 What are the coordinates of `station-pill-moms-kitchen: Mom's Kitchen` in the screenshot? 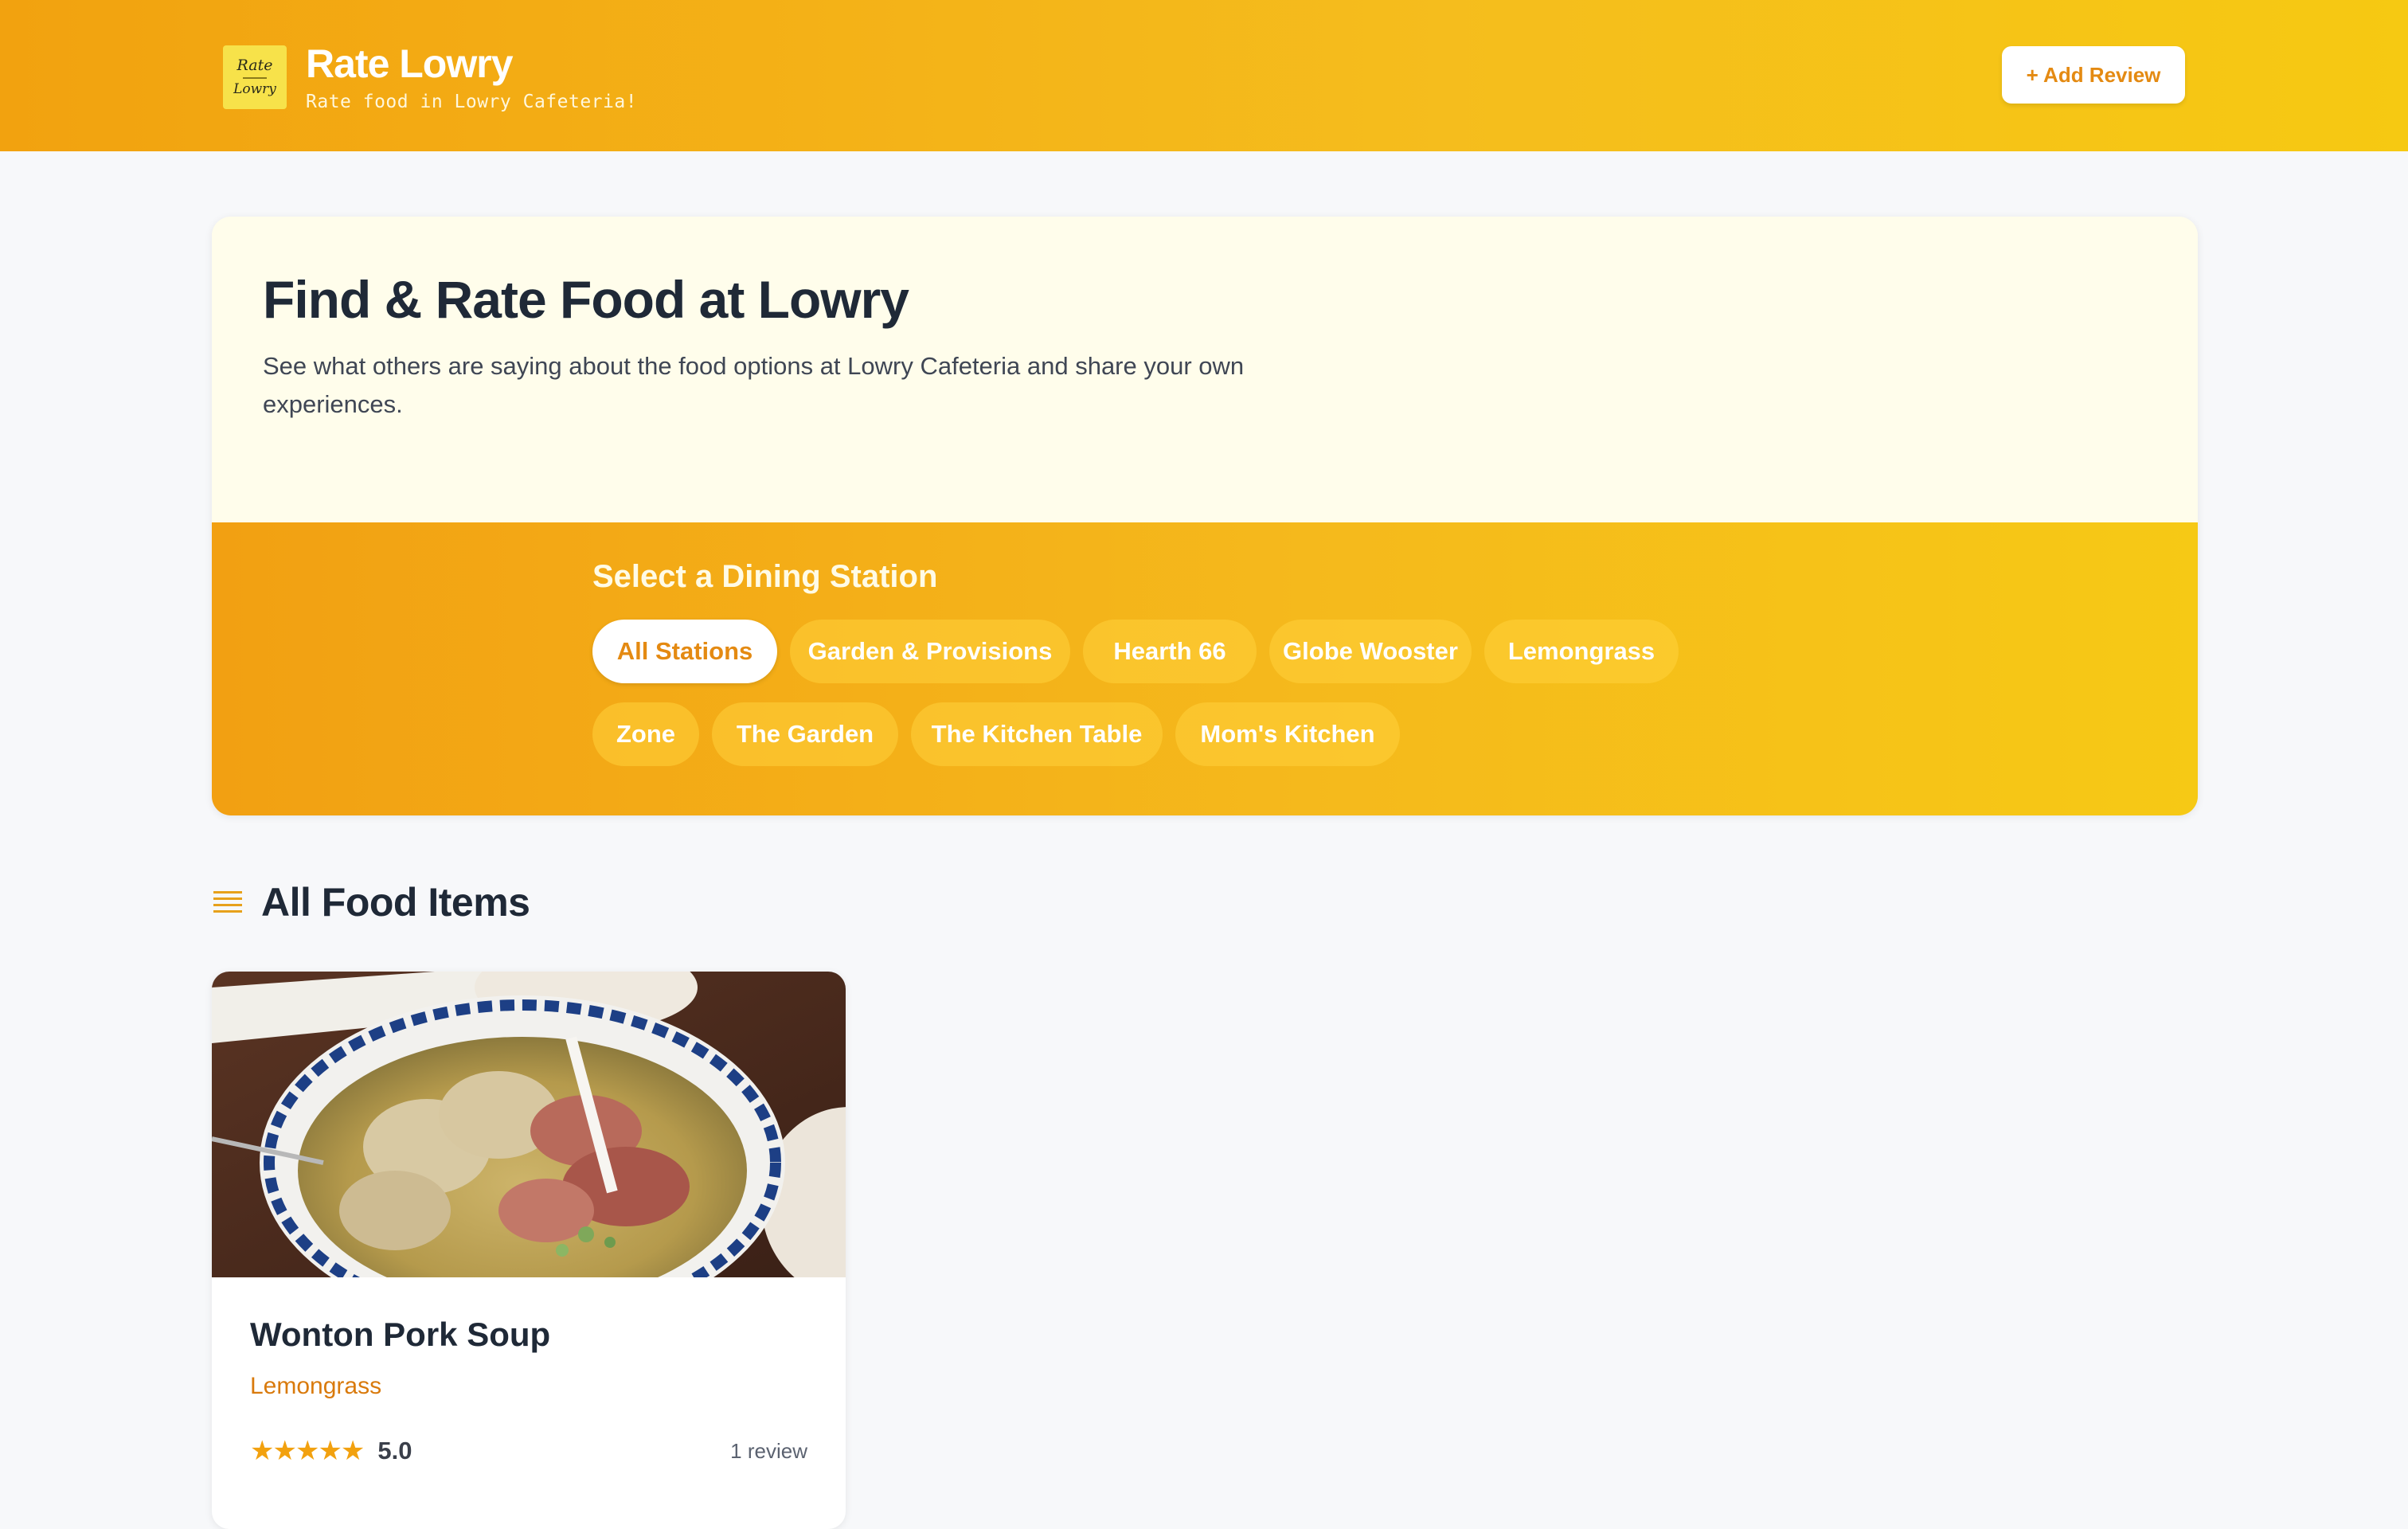 It's located at (1287, 734).